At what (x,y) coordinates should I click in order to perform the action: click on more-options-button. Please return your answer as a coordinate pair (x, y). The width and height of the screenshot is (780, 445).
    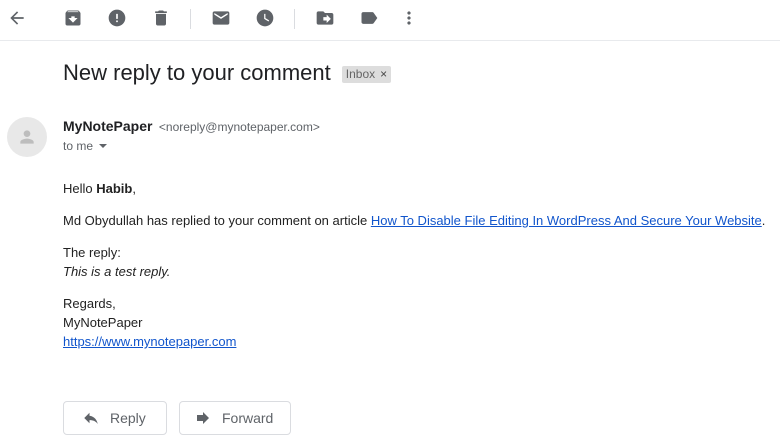
    Looking at the image, I should click on (409, 18).